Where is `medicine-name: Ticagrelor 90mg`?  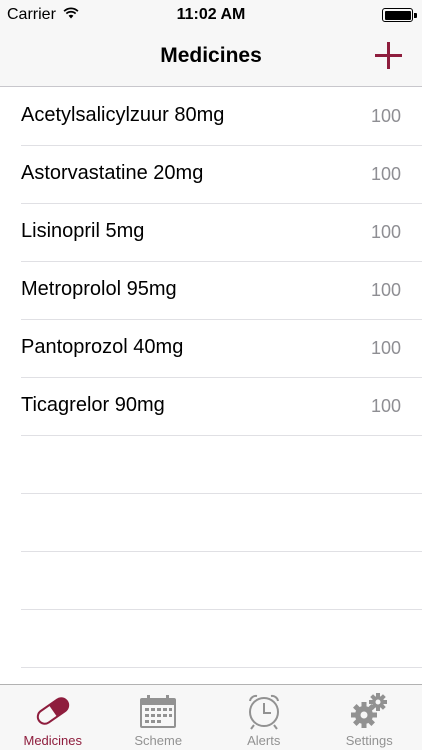
medicine-name: Ticagrelor 90mg is located at coordinates (93, 405).